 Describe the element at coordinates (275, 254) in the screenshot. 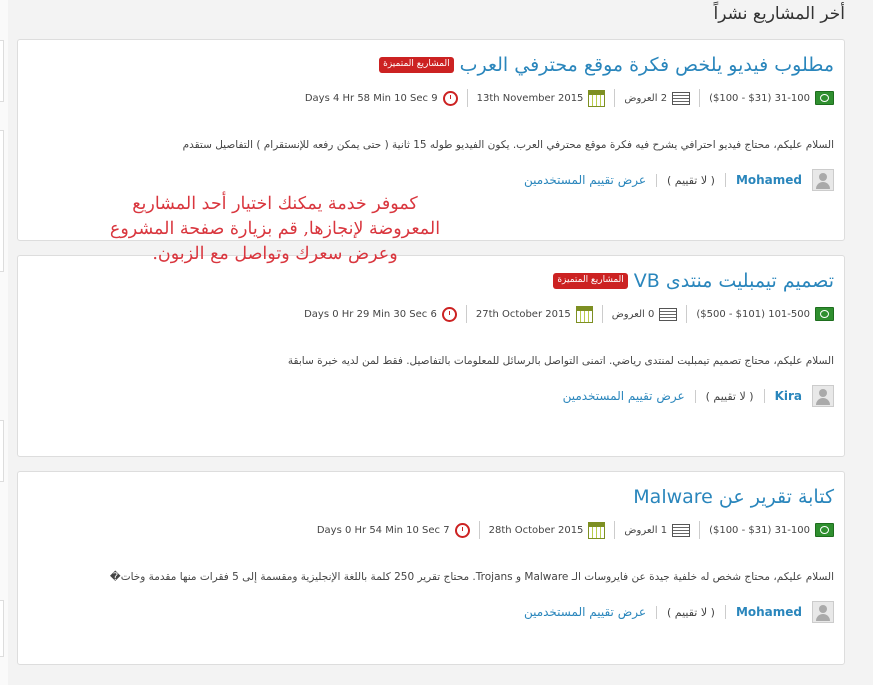

I see `annotation-line: وعرض سعرك وتواصل مع الزبون.` at that location.